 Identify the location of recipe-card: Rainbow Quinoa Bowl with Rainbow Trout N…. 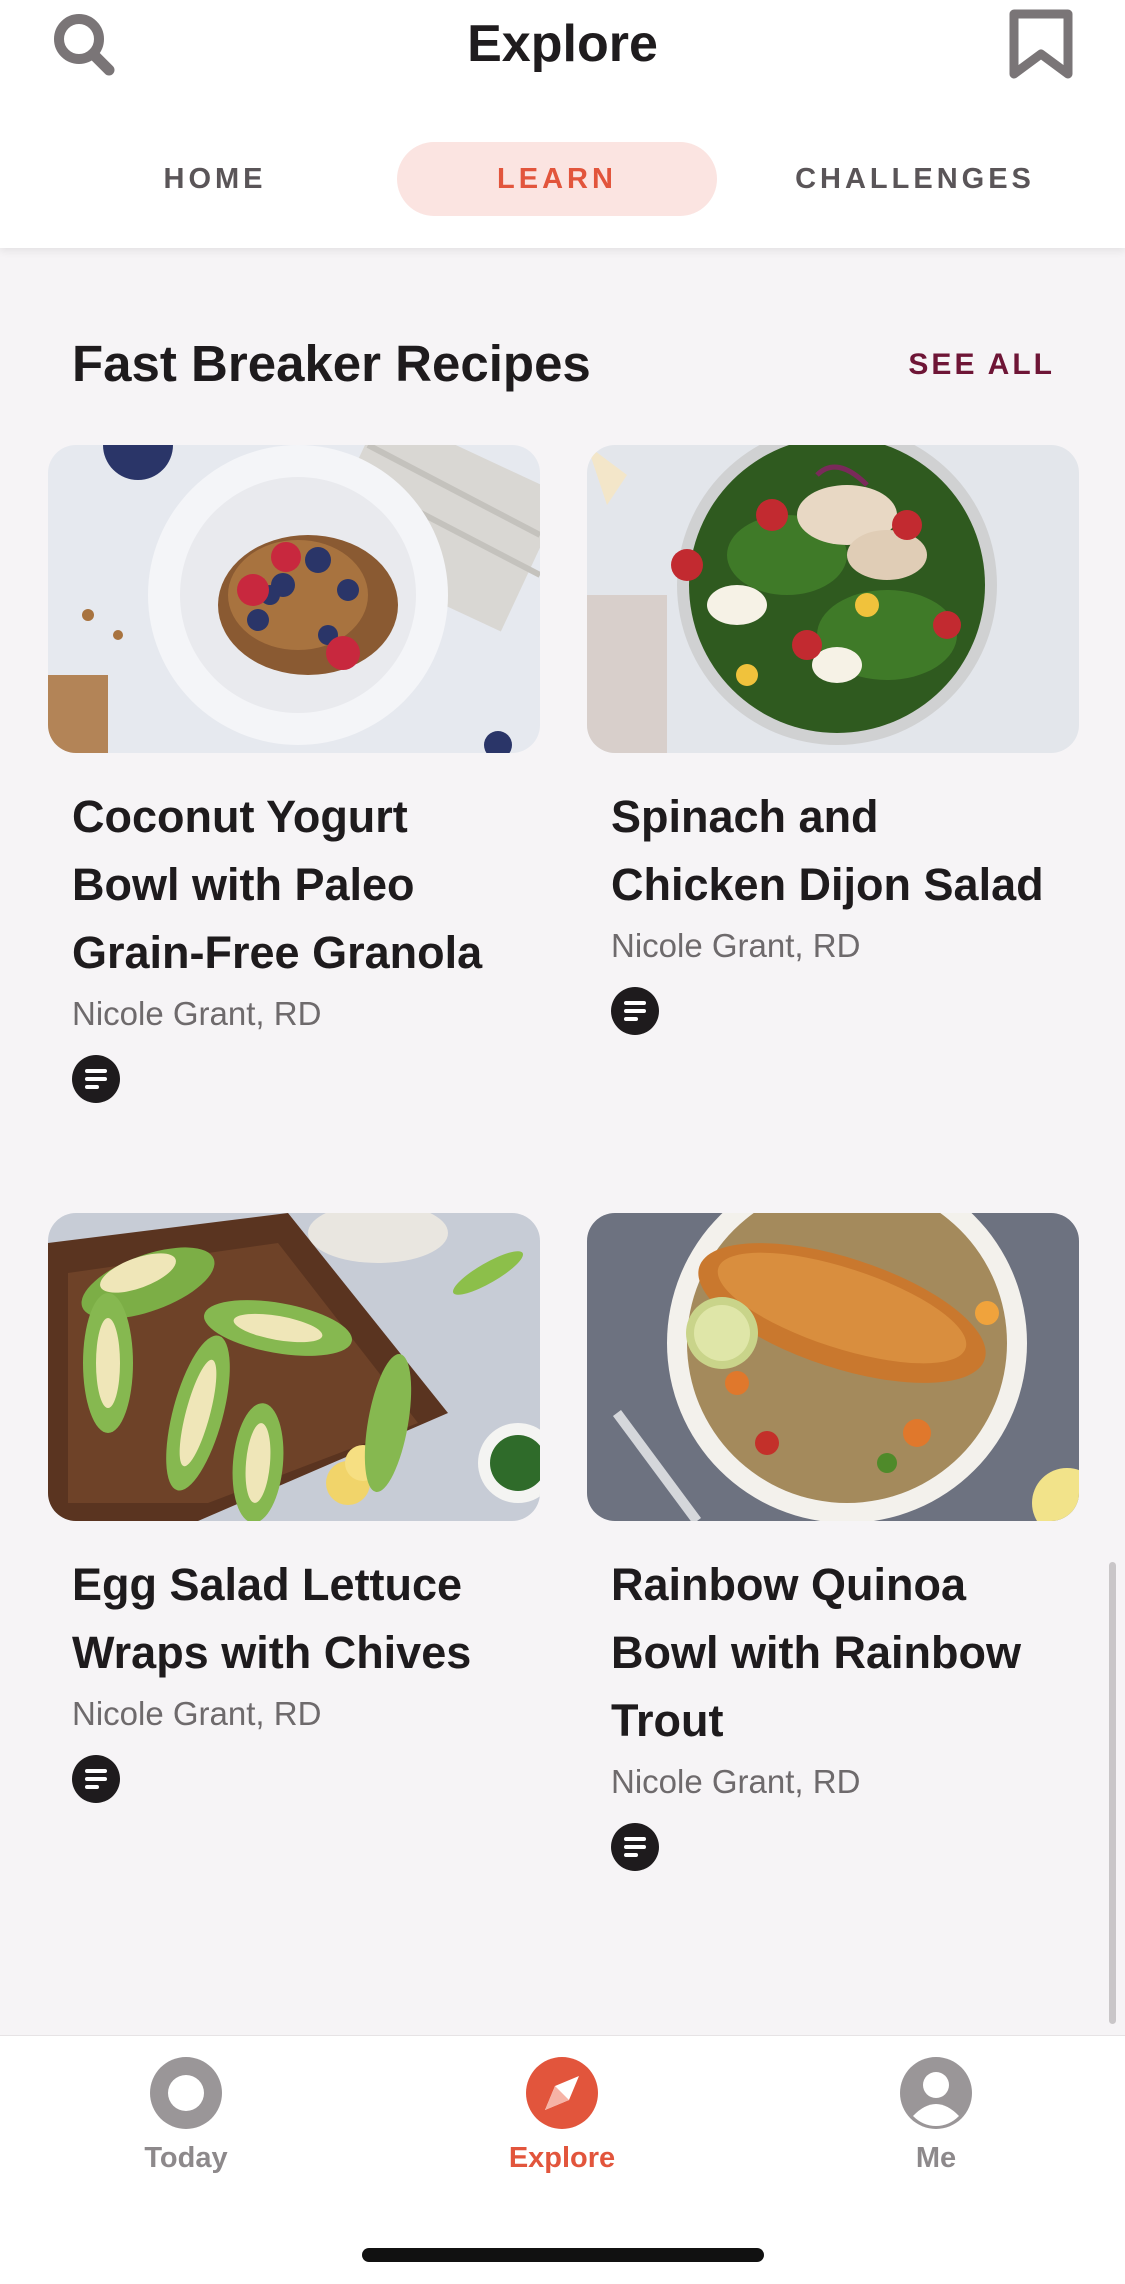
(833, 1542).